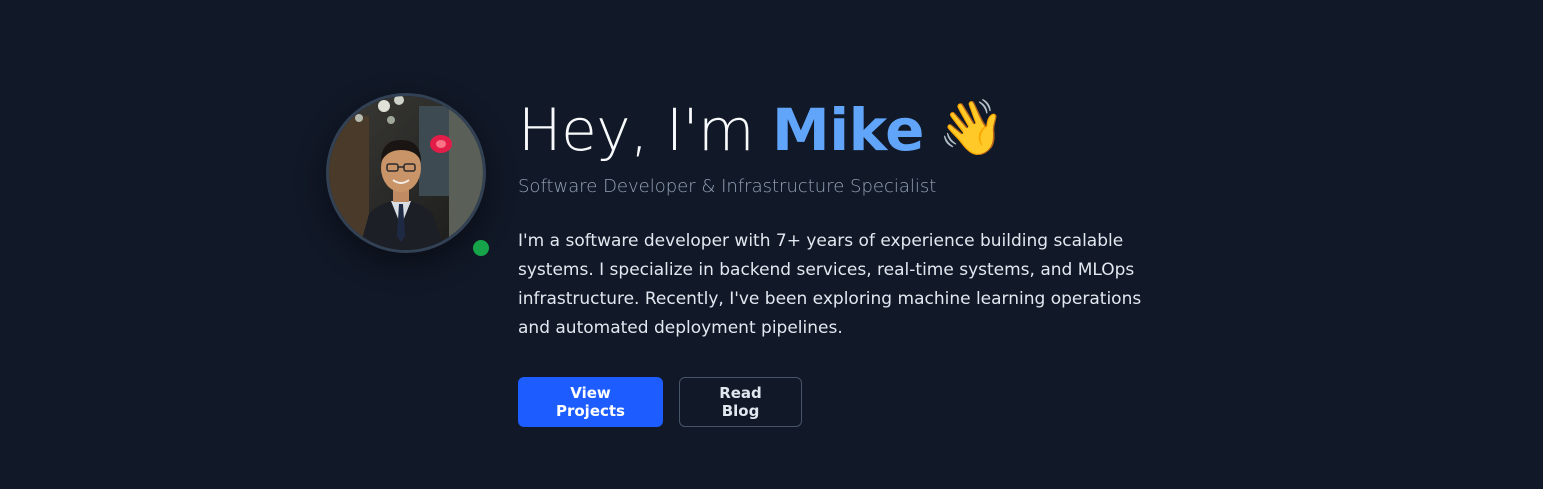 The width and height of the screenshot is (1543, 489). Describe the element at coordinates (645, 130) in the screenshot. I see `greeting-text: Hey, I'm` at that location.